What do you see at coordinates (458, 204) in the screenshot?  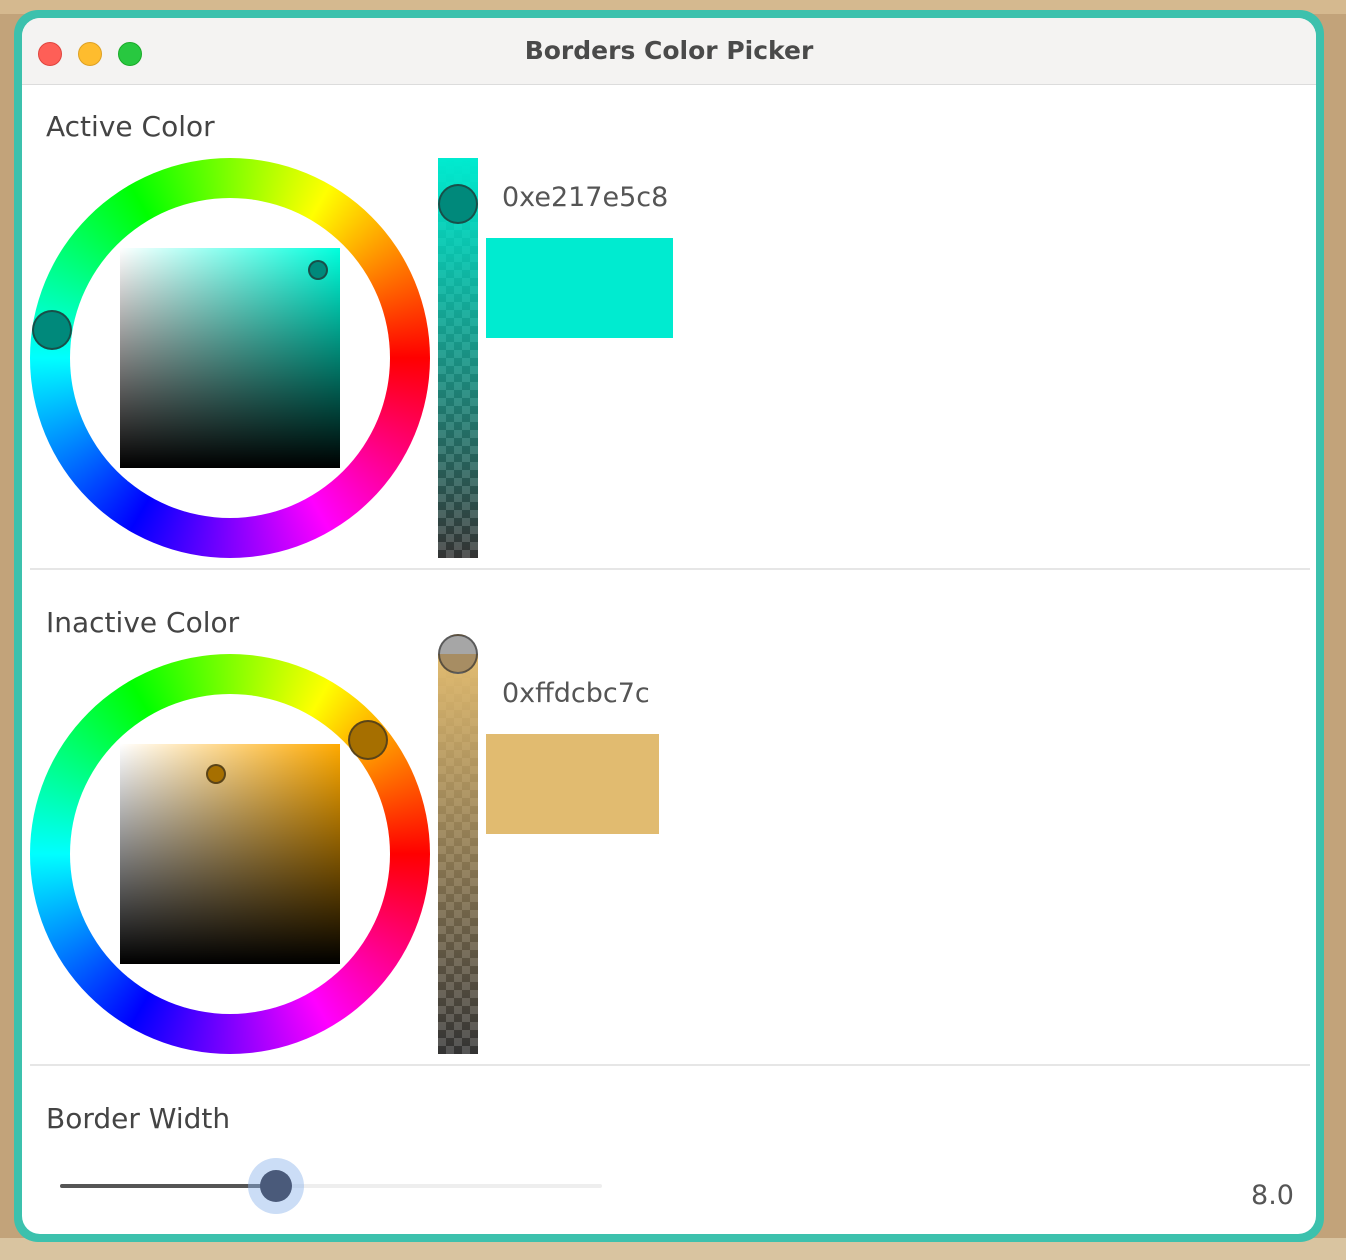 I see `active-alpha-handle` at bounding box center [458, 204].